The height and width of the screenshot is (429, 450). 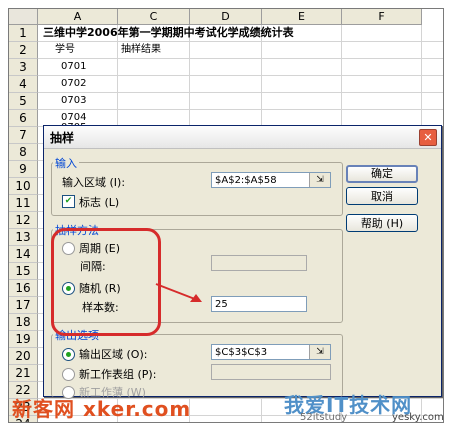 What do you see at coordinates (113, 354) in the screenshot?
I see `output-range-label: 输出区域 (O):` at bounding box center [113, 354].